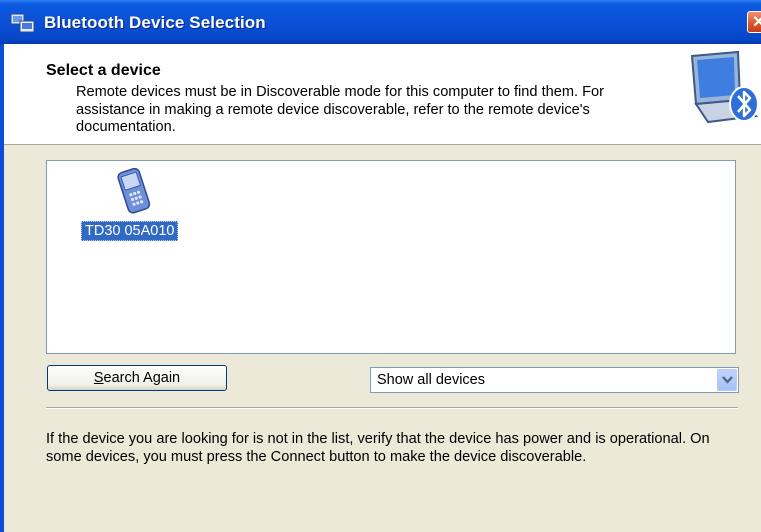 The width and height of the screenshot is (761, 532). Describe the element at coordinates (142, 378) in the screenshot. I see `search-again-label: earch Again` at that location.